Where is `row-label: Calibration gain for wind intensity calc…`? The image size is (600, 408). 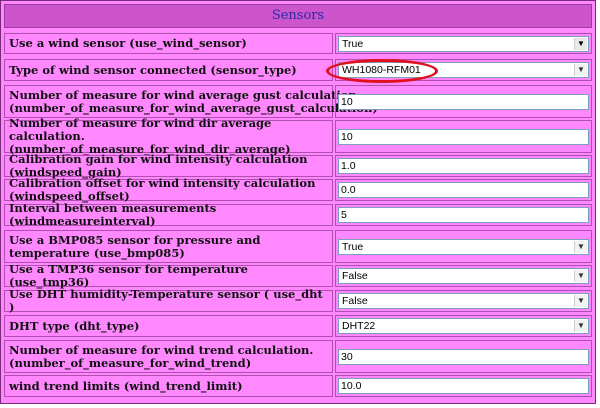 row-label: Calibration gain for wind intensity calc… is located at coordinates (168, 166).